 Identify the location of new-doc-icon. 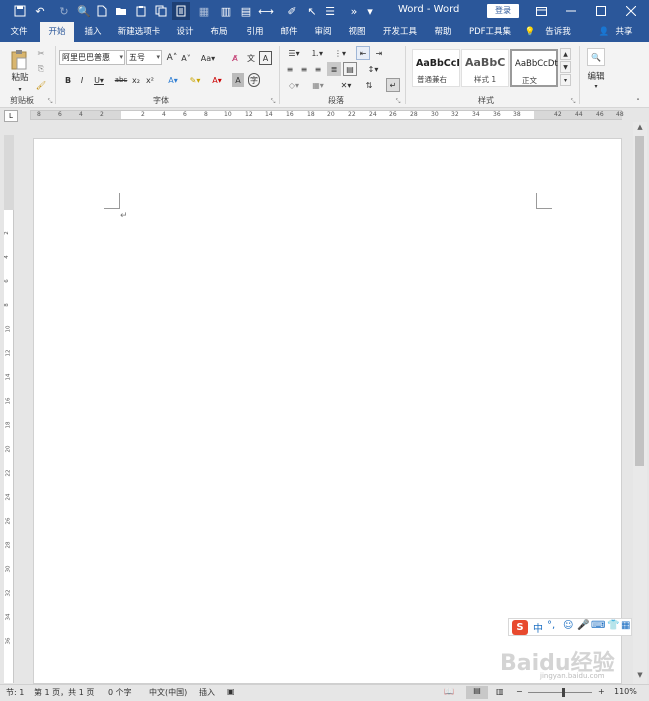
(102, 11).